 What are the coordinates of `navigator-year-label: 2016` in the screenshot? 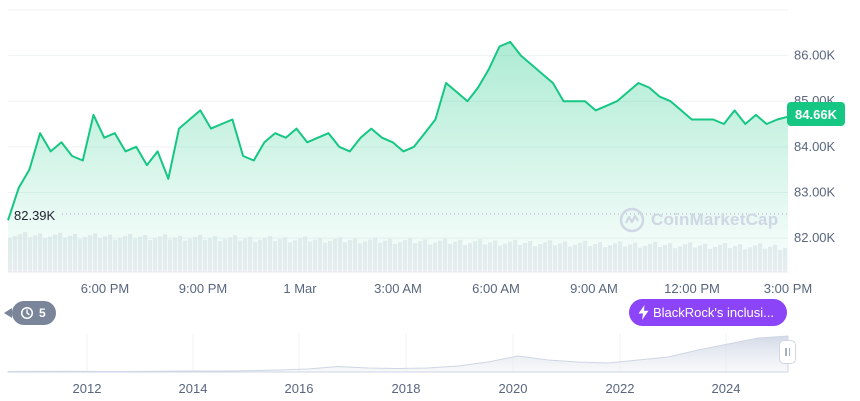 It's located at (299, 388).